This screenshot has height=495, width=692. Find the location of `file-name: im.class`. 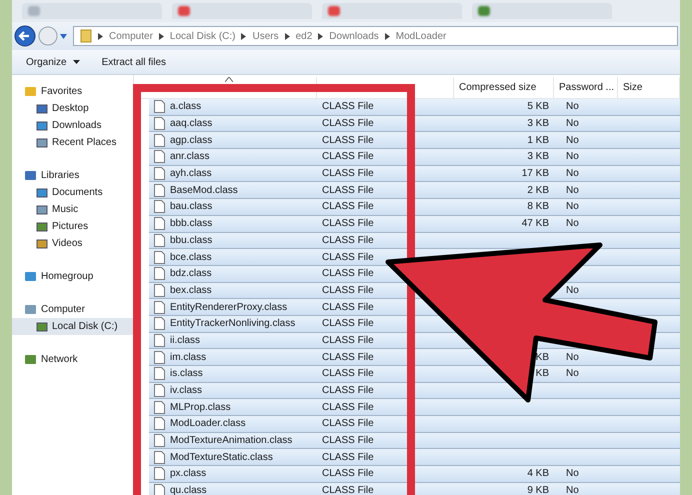

file-name: im.class is located at coordinates (188, 357).